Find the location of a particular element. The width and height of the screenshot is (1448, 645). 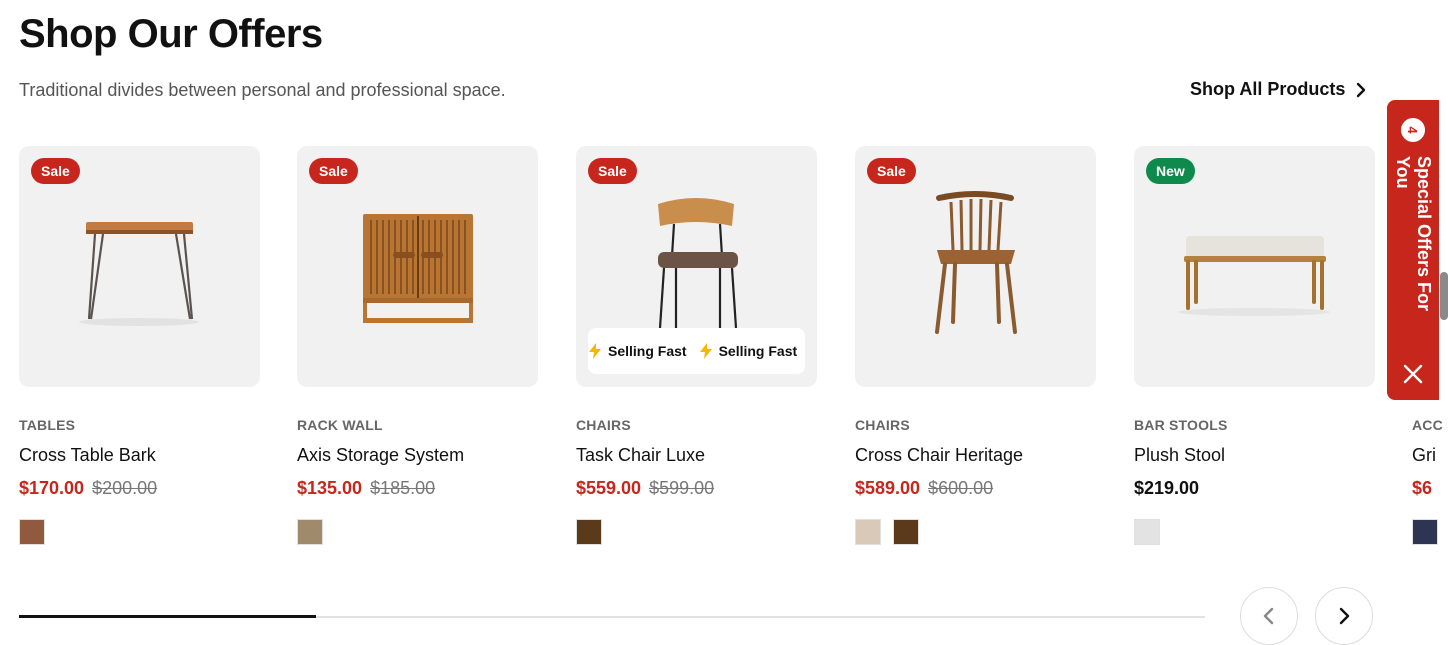

carousel-next-button is located at coordinates (1344, 616).